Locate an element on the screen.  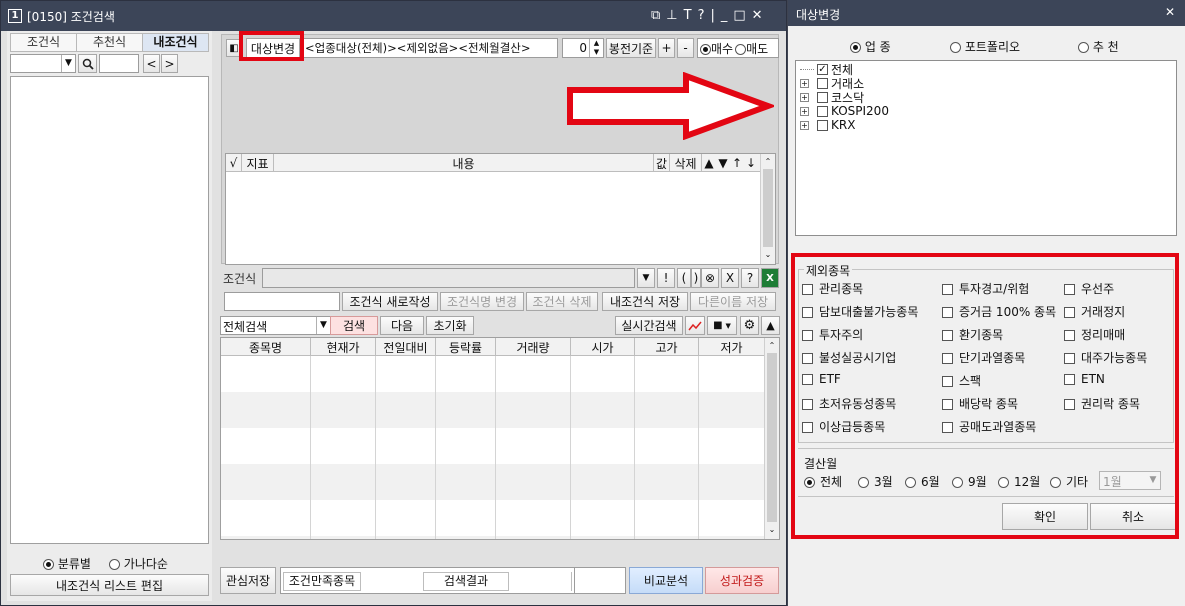
delete-condition-button: 조건식 삭제 is located at coordinates (562, 301).